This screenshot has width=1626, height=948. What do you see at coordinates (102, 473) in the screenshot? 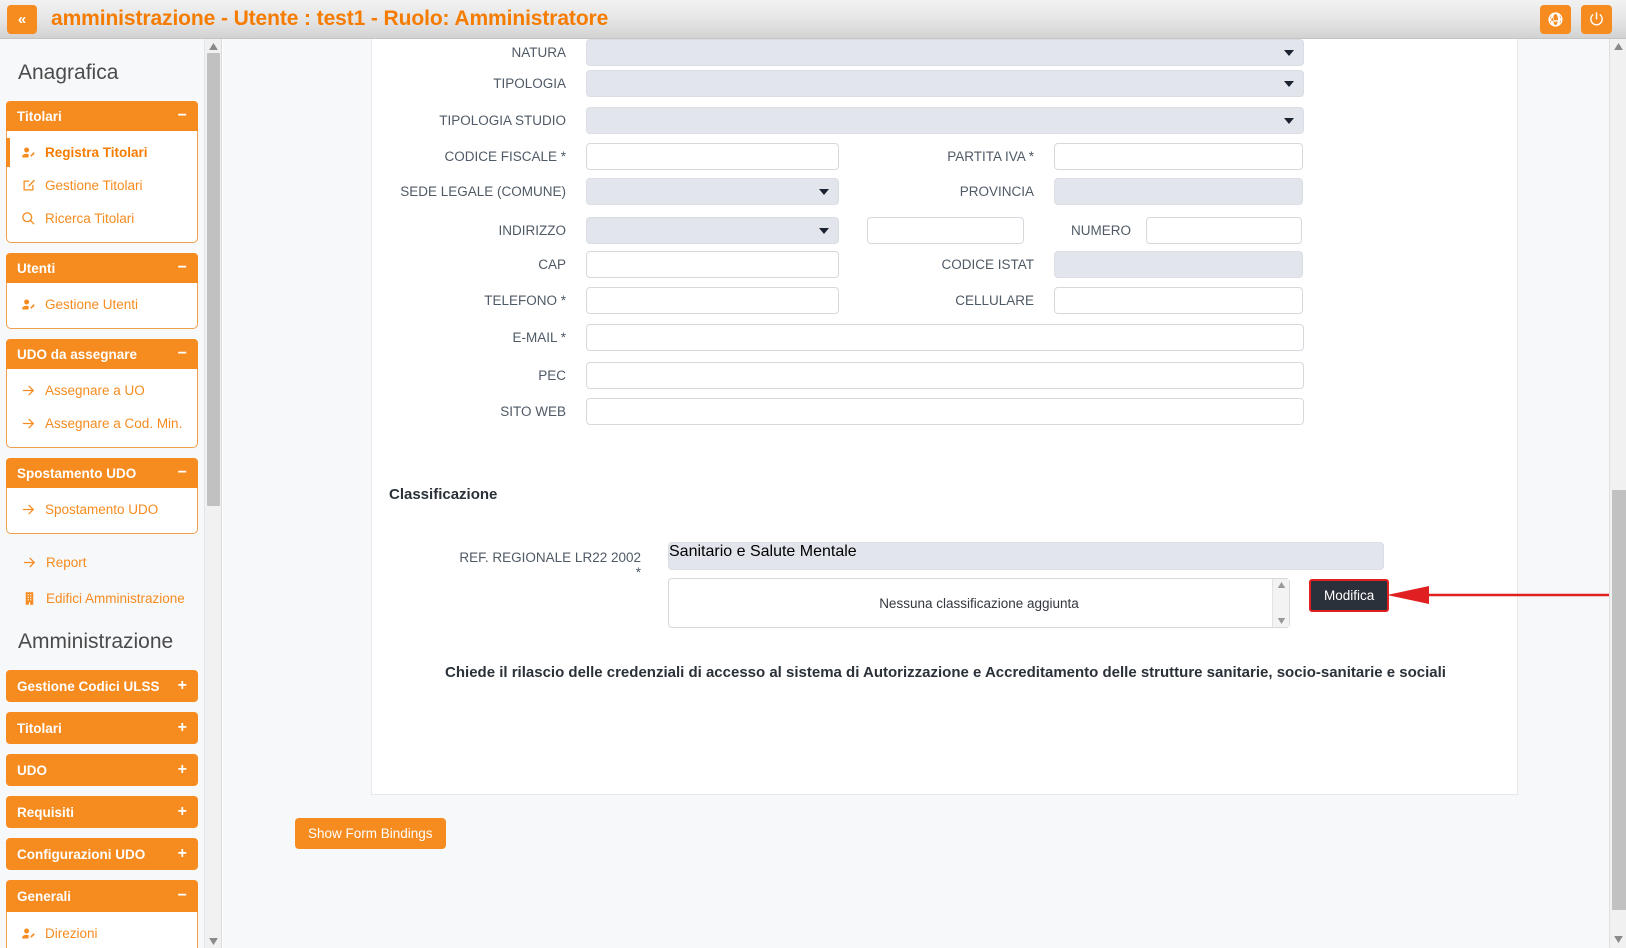
I see `sidebar-group-header-spostamento-udo: Spostamento UDO −` at bounding box center [102, 473].